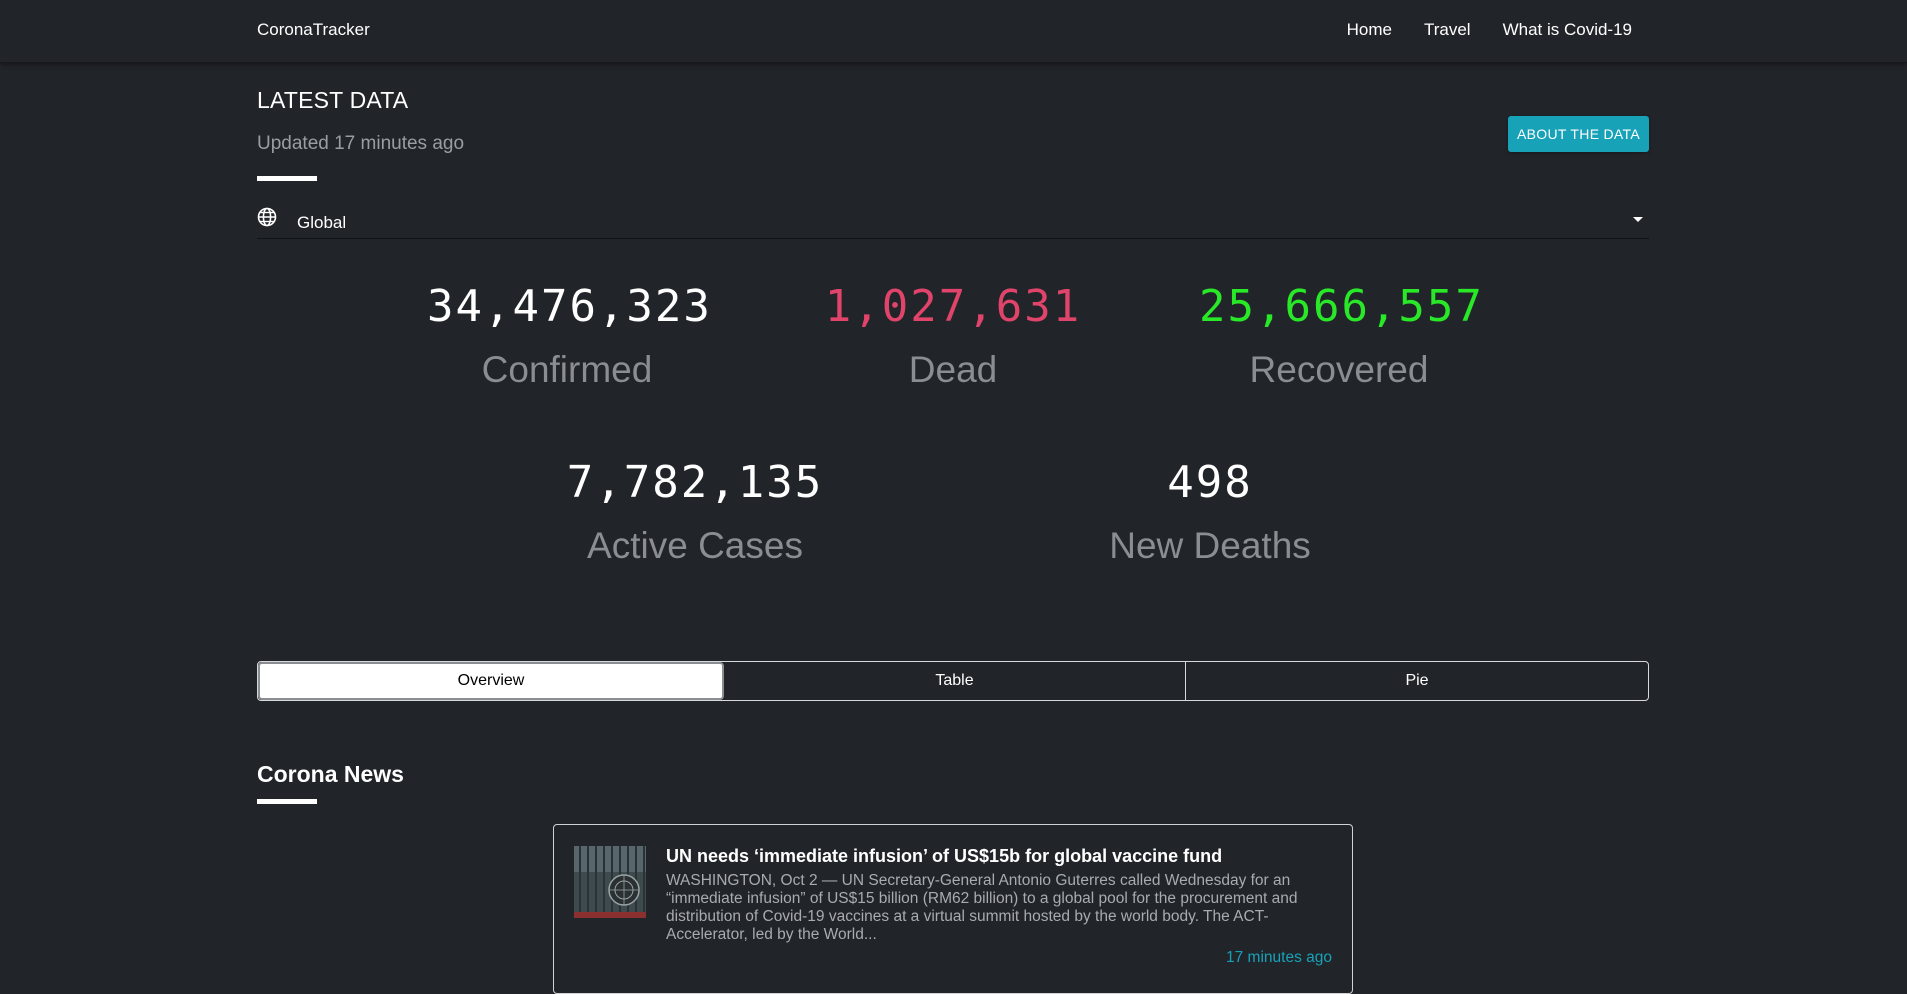 The image size is (1907, 994). What do you see at coordinates (1341, 336) in the screenshot?
I see `stat-recovered: 25,666,557 Recovered` at bounding box center [1341, 336].